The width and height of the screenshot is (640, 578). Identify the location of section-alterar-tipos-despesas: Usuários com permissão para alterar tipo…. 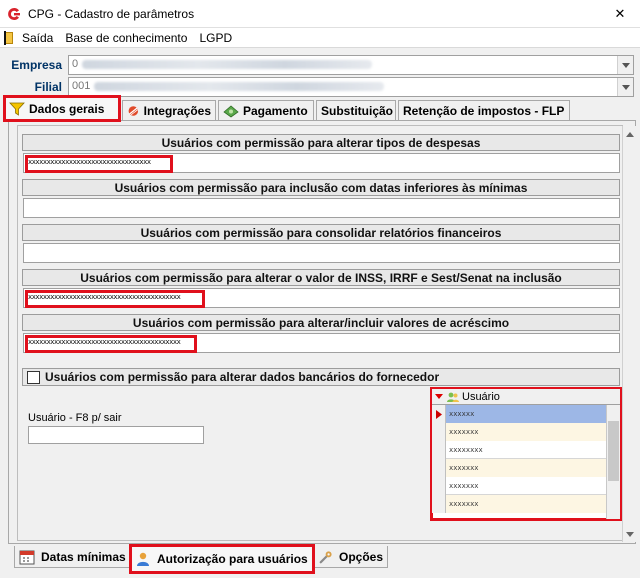
(321, 155).